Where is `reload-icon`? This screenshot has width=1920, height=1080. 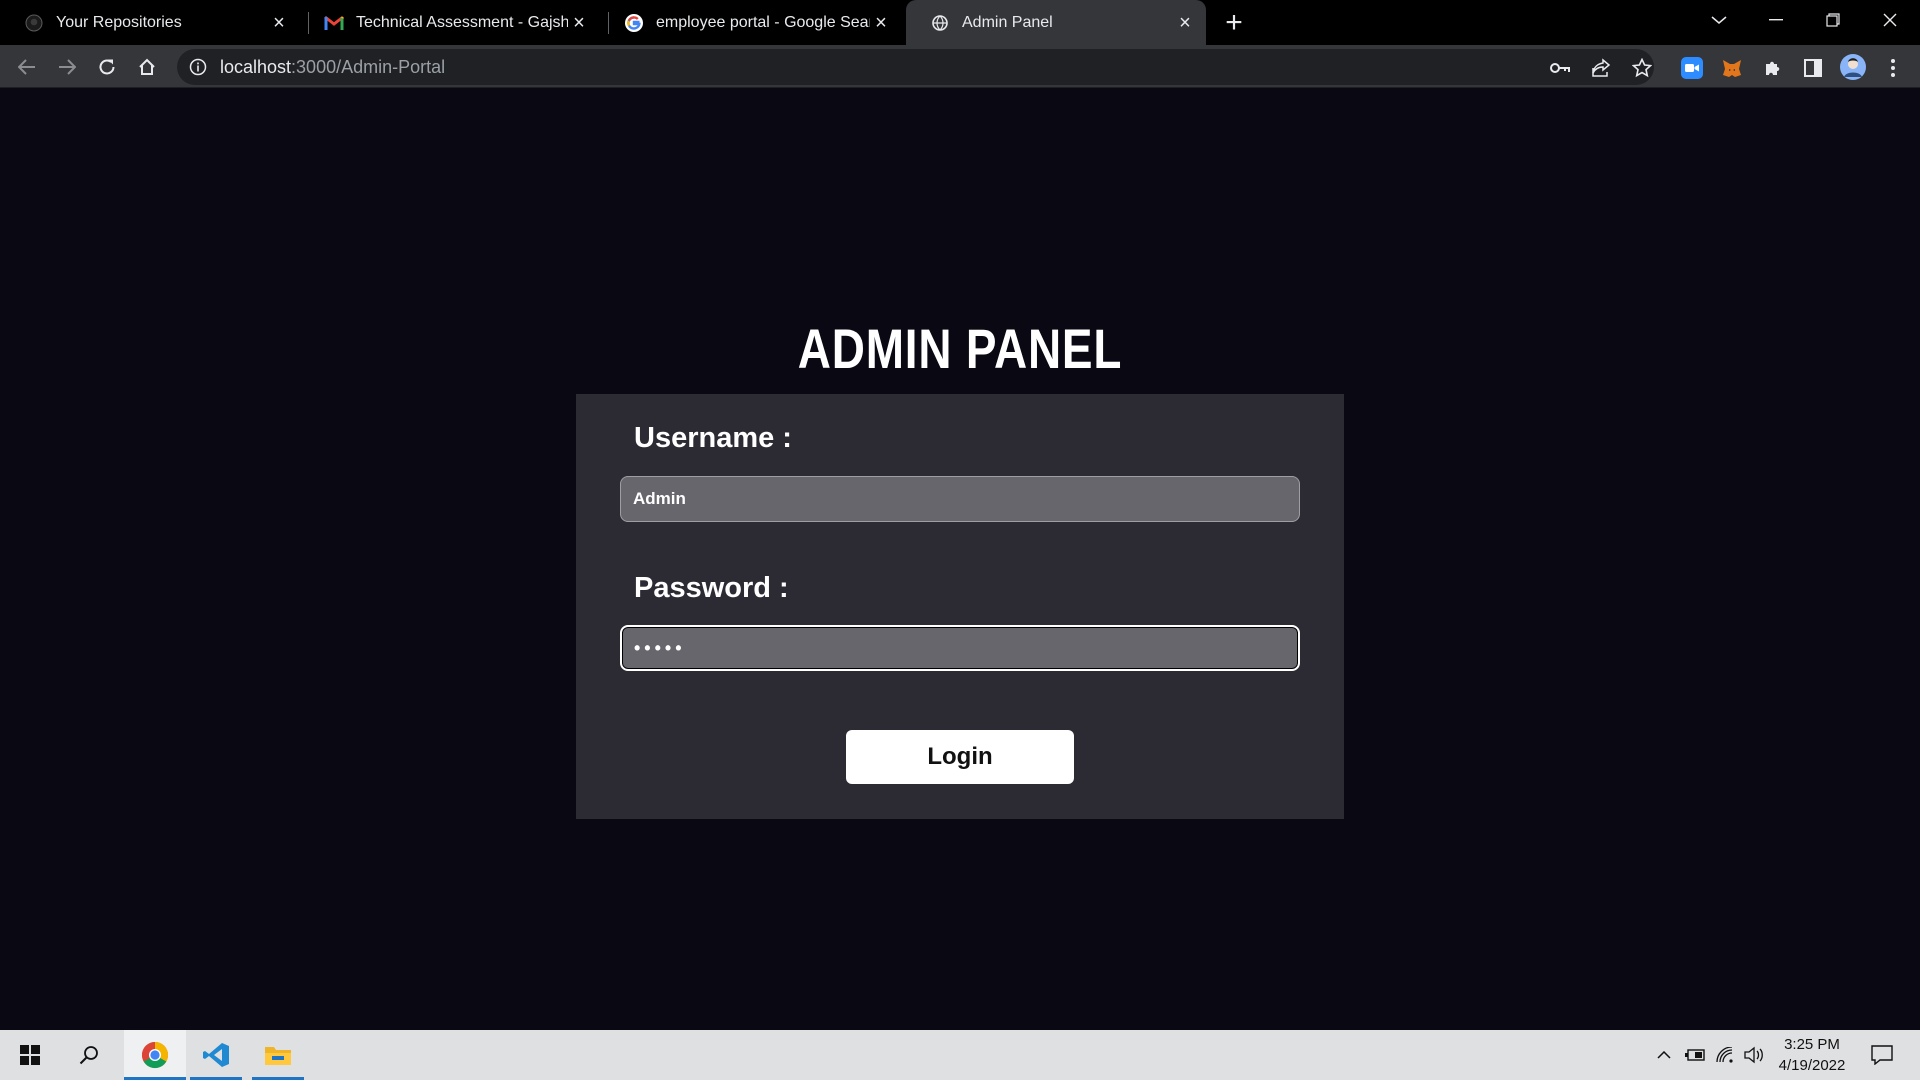 reload-icon is located at coordinates (107, 67).